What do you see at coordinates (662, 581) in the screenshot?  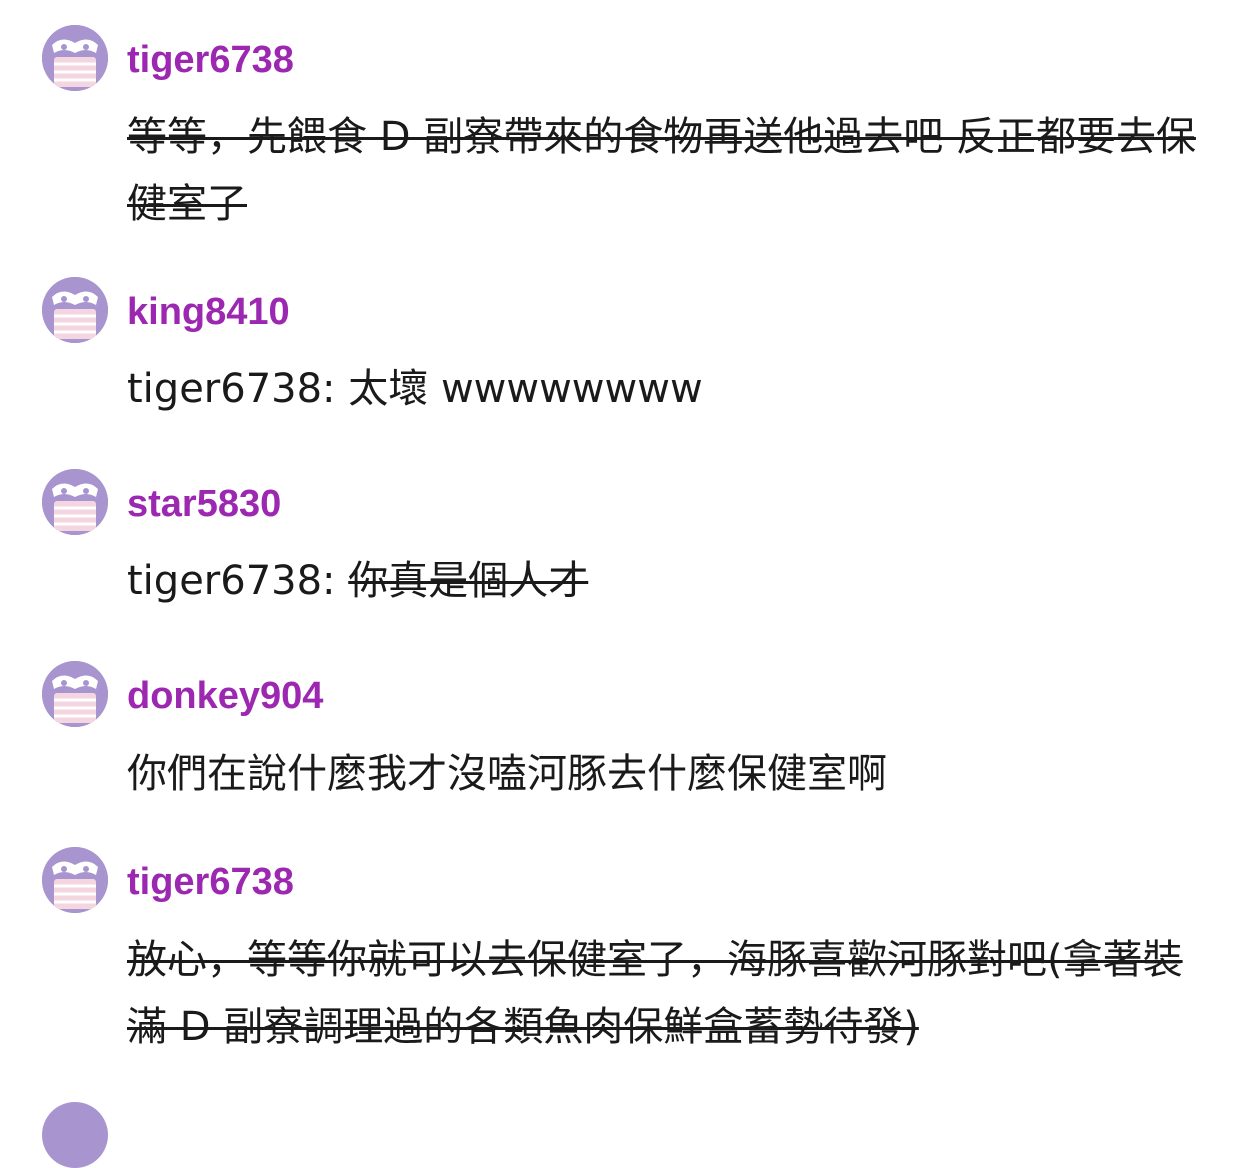 I see `comment-text: tiger6738: 你真是個人才` at bounding box center [662, 581].